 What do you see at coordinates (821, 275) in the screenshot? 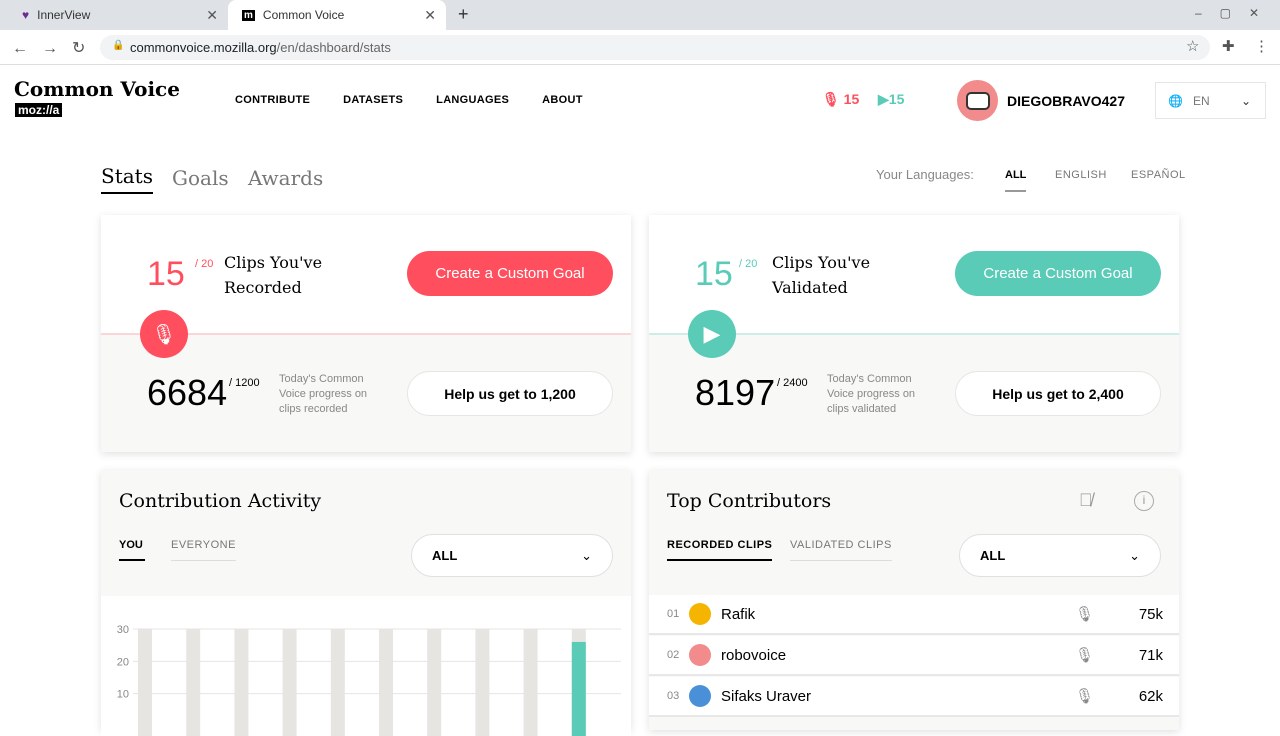
I see `validated-label: Clips You've Validated` at bounding box center [821, 275].